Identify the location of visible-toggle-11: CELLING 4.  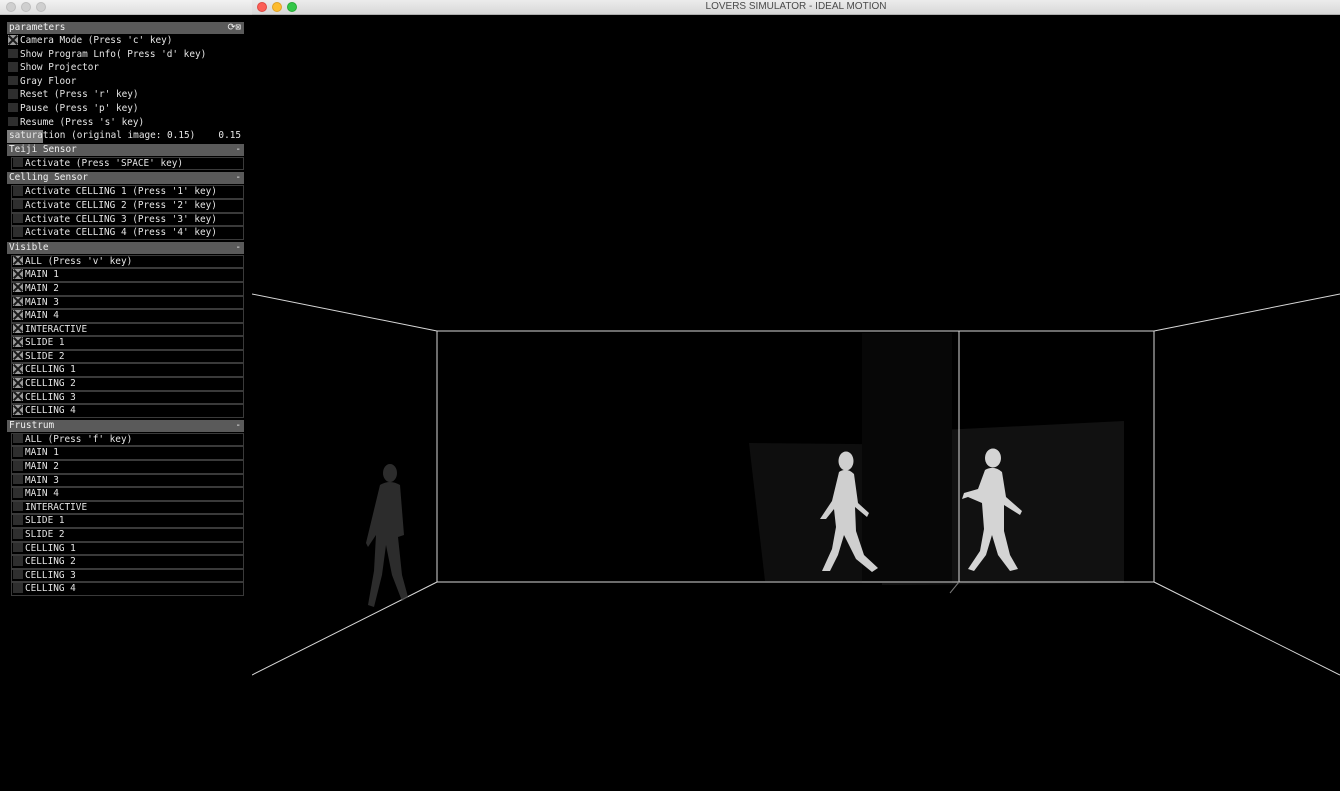
(127, 411).